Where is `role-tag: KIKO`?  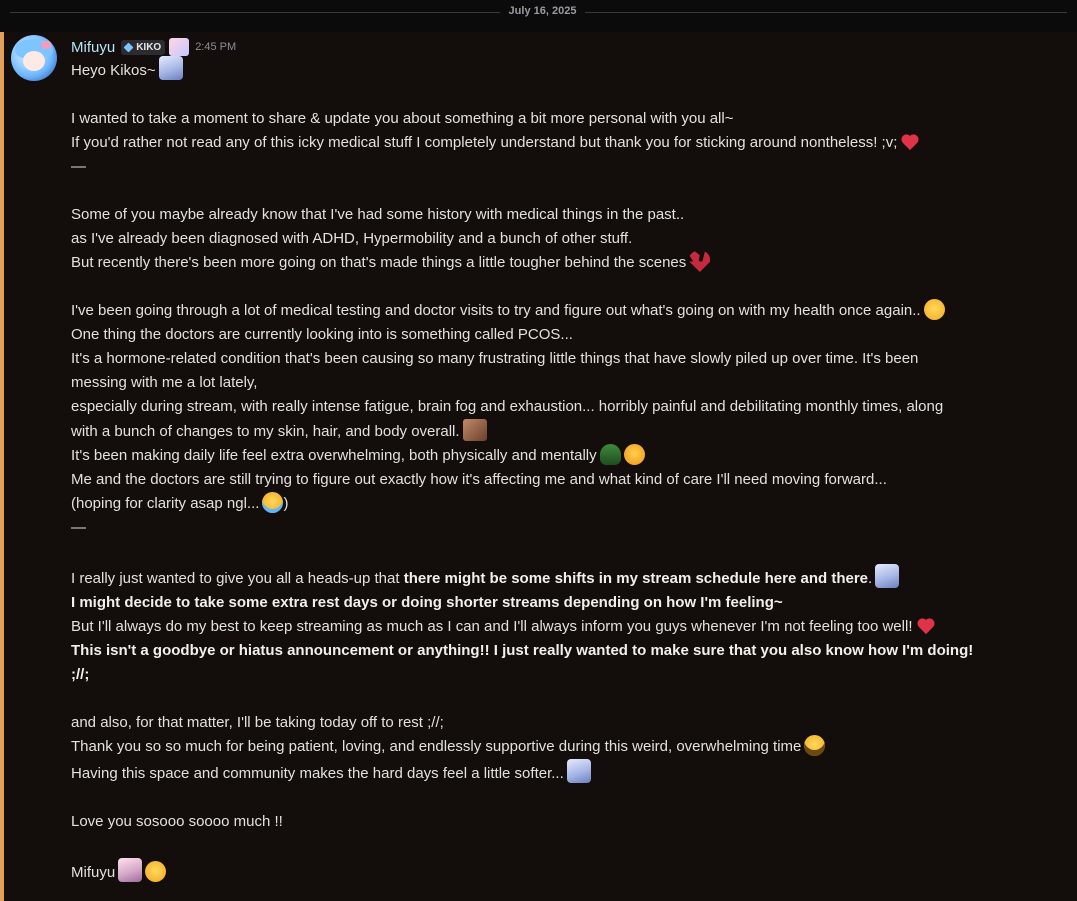 role-tag: KIKO is located at coordinates (143, 47).